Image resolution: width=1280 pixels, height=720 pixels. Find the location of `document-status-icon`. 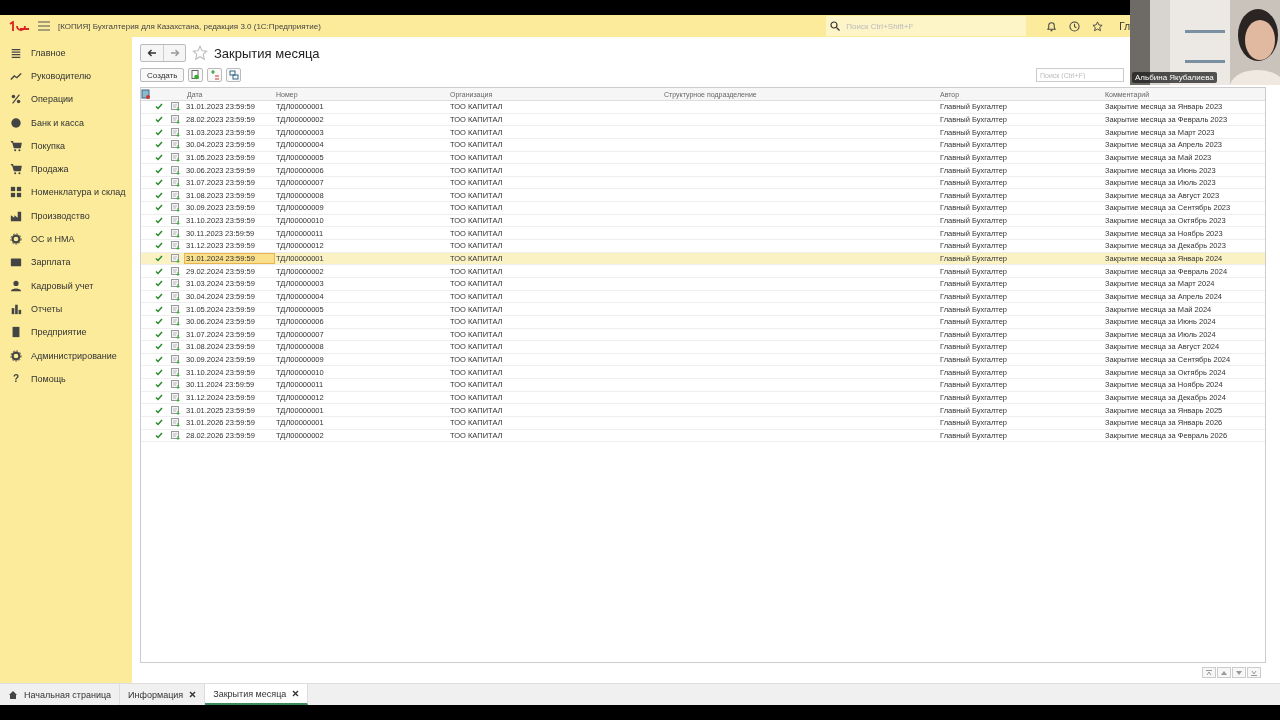

document-status-icon is located at coordinates (146, 94).